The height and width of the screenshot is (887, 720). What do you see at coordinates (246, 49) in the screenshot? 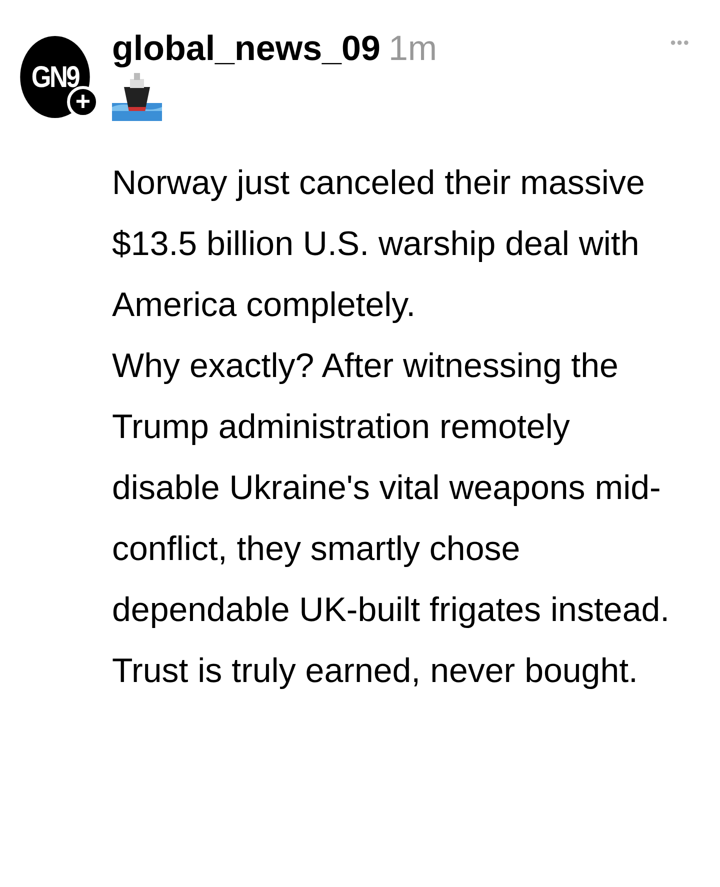
I see `username: global_news_09` at bounding box center [246, 49].